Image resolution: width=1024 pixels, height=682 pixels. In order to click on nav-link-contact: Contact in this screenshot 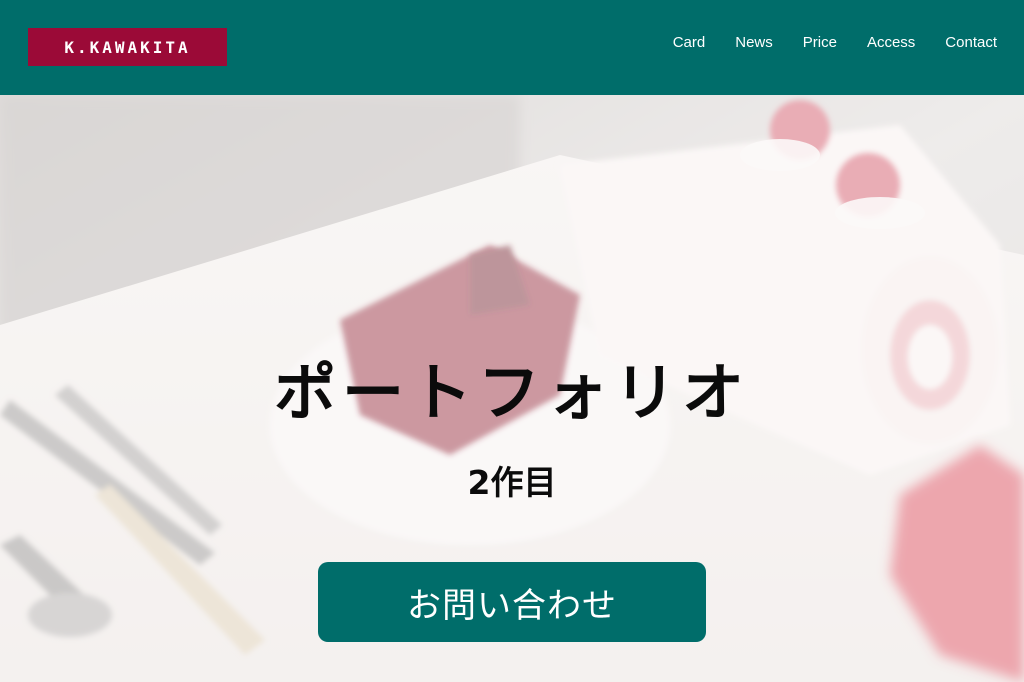, I will do `click(971, 43)`.